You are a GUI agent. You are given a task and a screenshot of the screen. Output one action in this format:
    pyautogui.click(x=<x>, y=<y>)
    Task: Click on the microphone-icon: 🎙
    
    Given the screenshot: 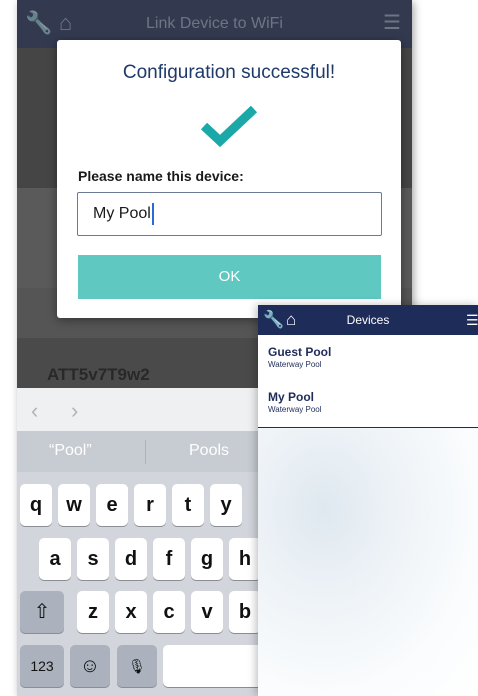 What is the action you would take?
    pyautogui.click(x=137, y=666)
    